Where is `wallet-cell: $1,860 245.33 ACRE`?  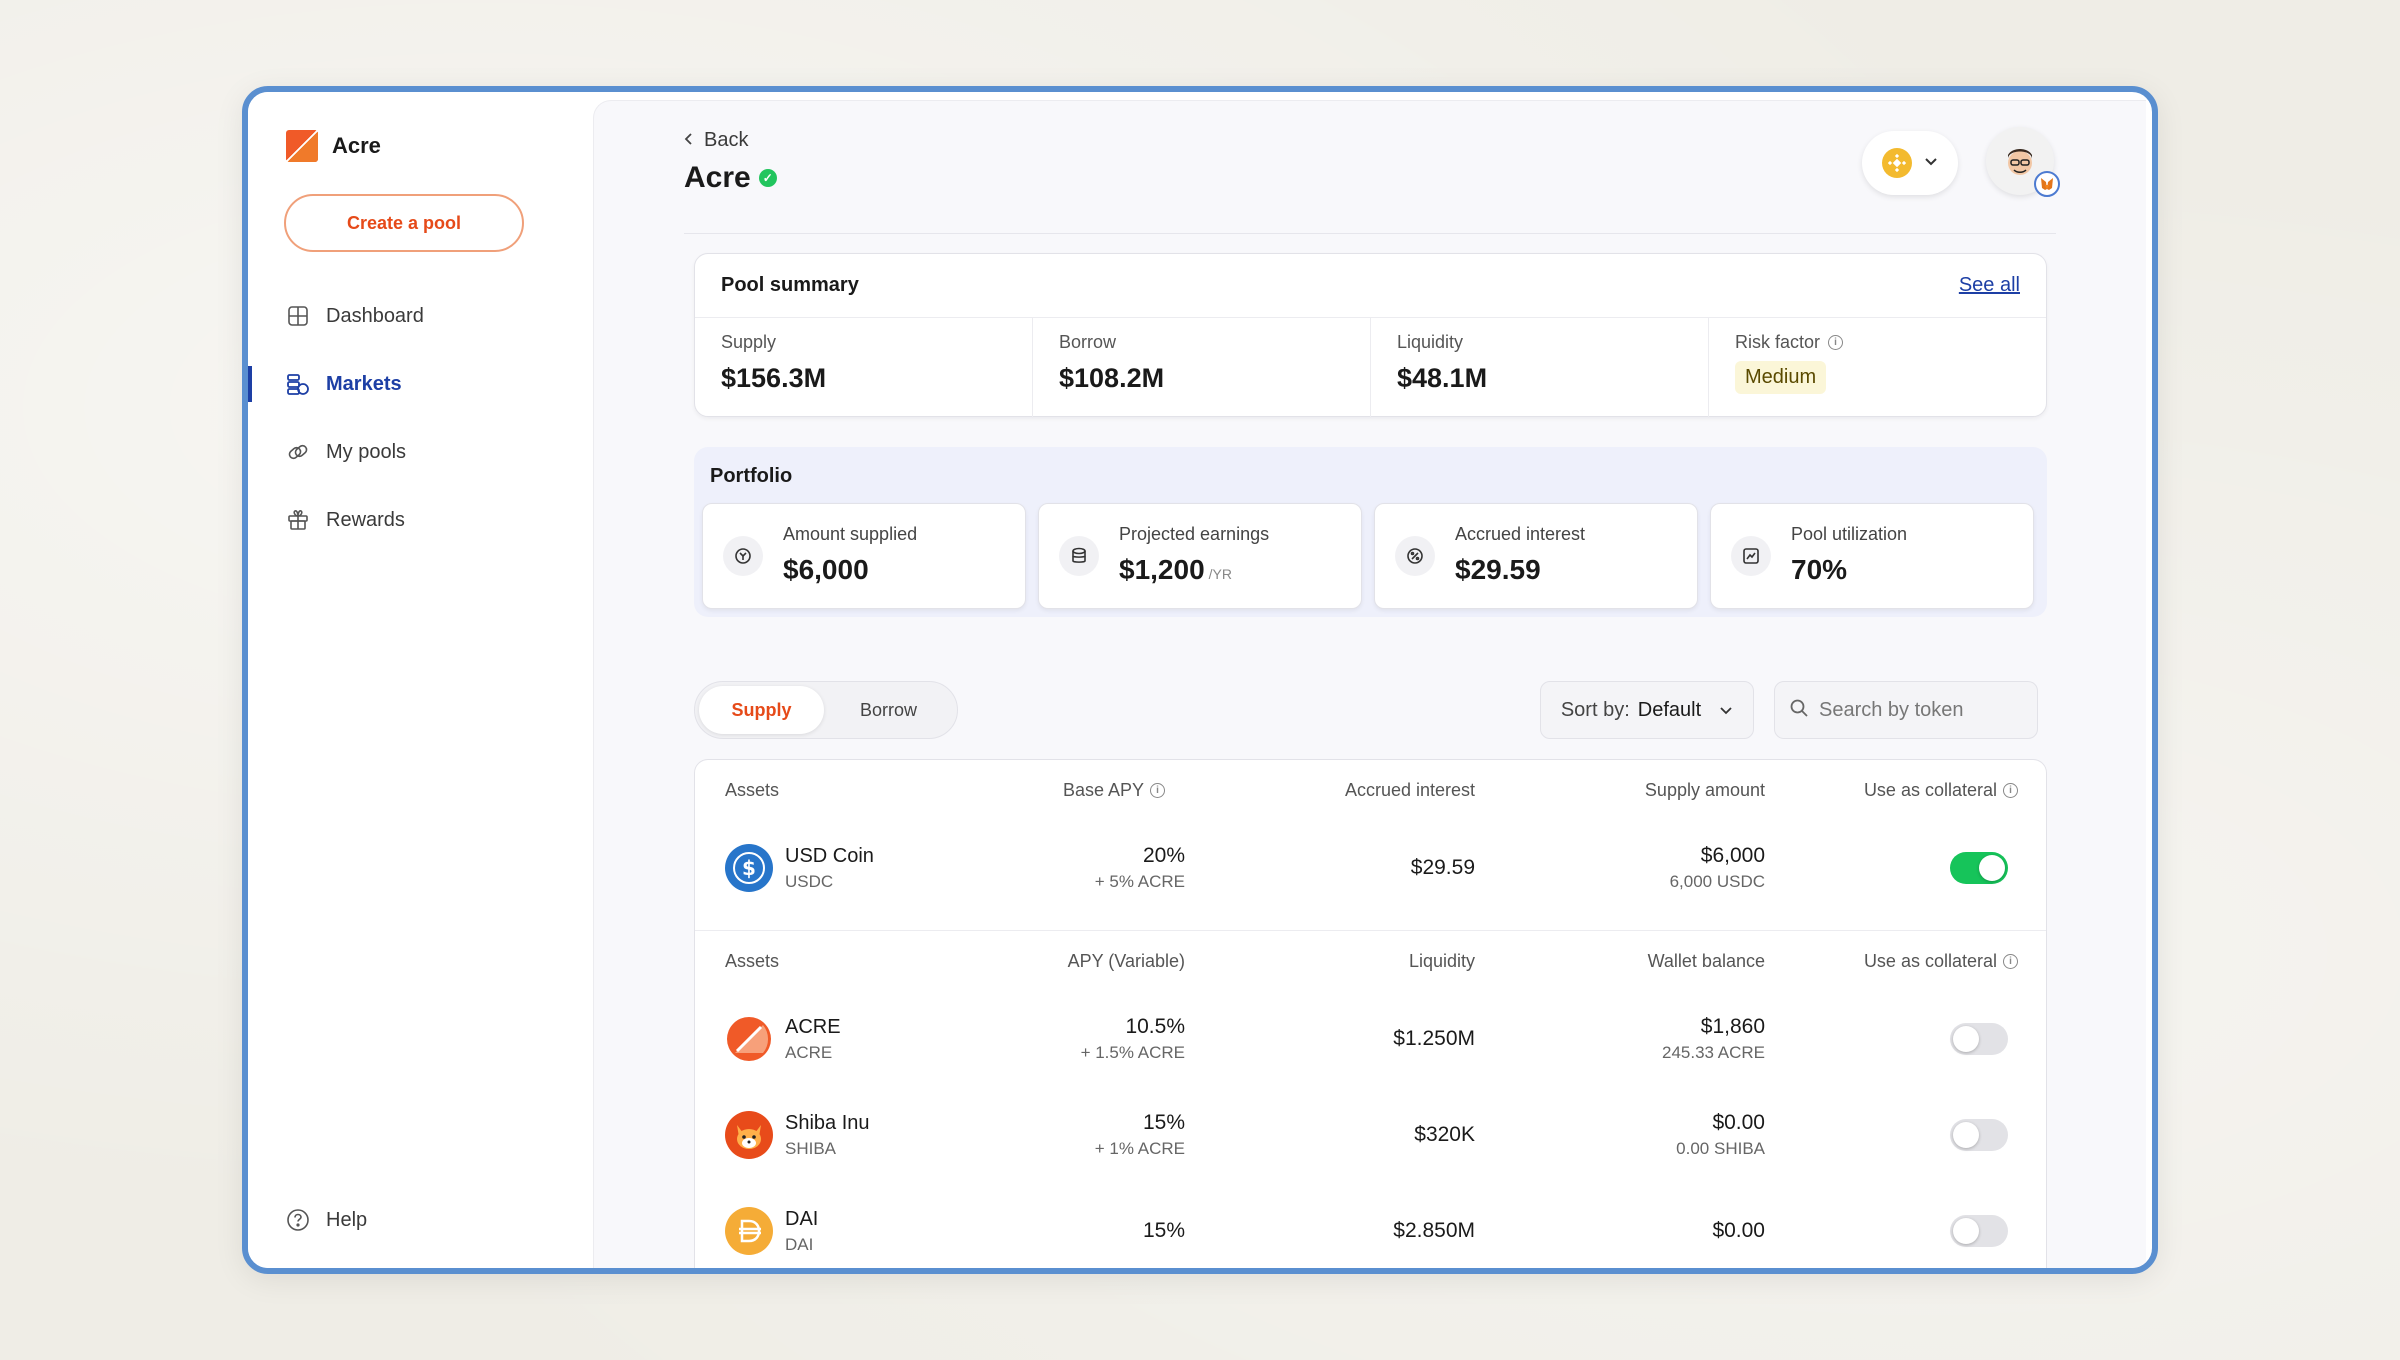 wallet-cell: $1,860 245.33 ACRE is located at coordinates (1620, 1039).